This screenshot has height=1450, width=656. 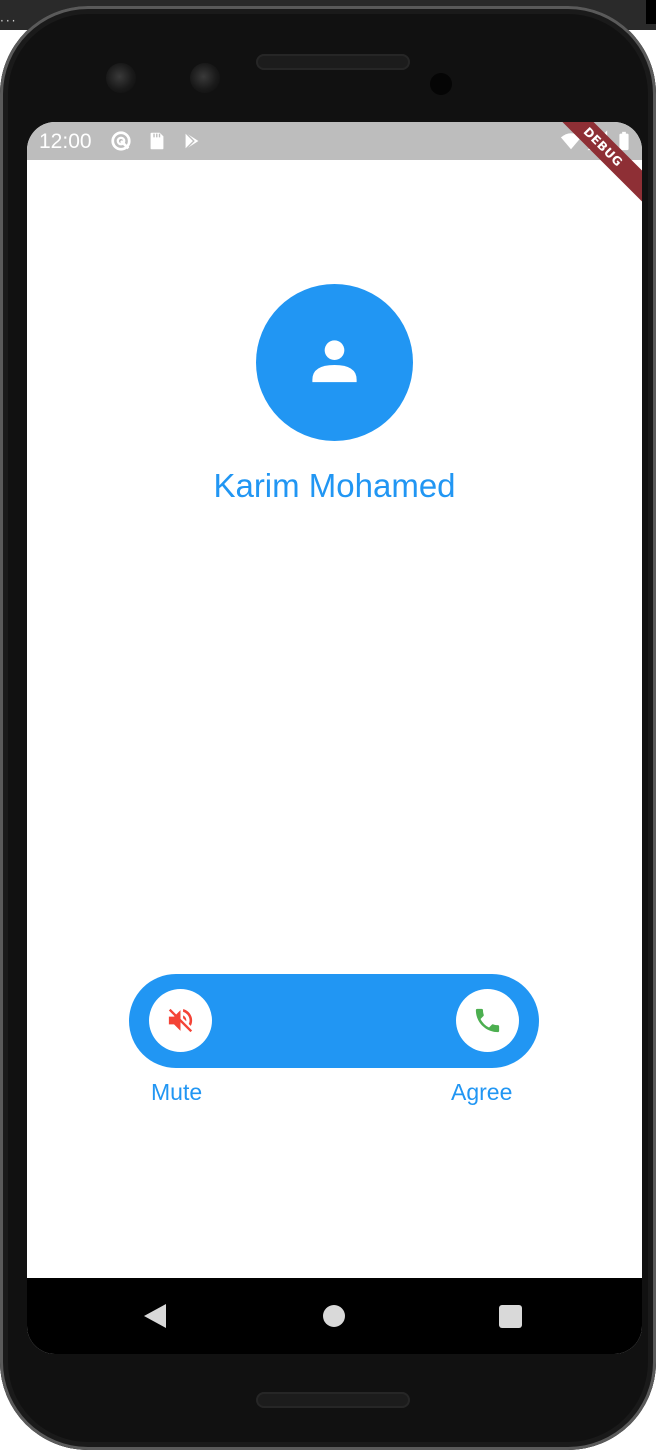 What do you see at coordinates (510, 1316) in the screenshot?
I see `recents-icon` at bounding box center [510, 1316].